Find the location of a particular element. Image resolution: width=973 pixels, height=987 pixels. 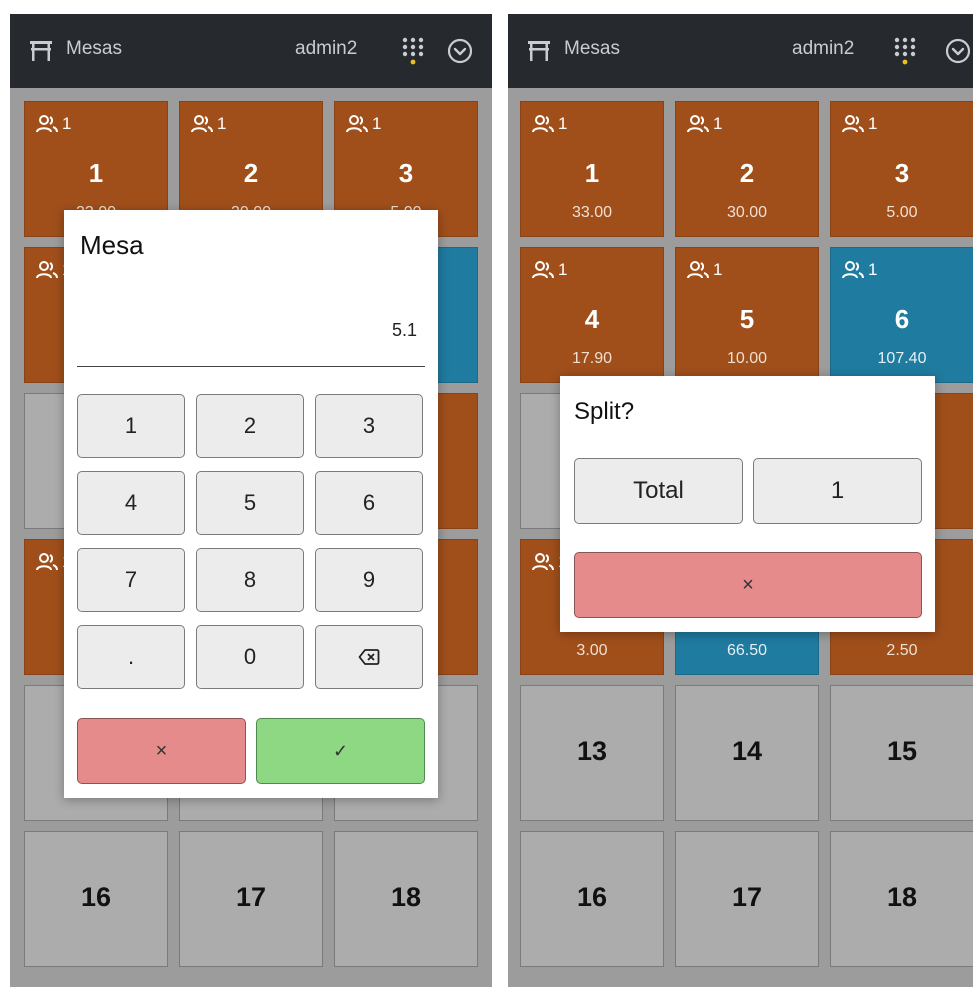

split-count-button: 1 is located at coordinates (837, 491).